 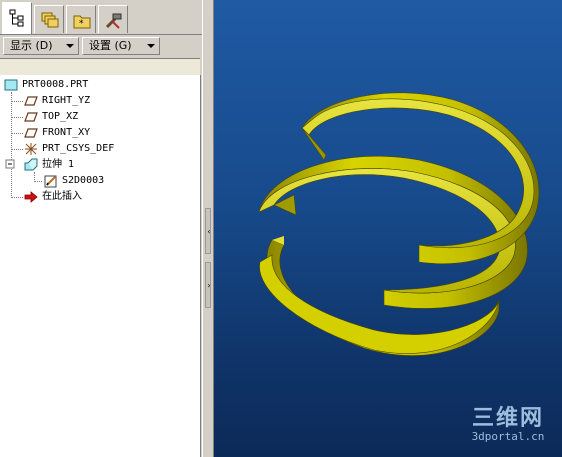 I want to click on panel-tabs: *, so click(x=101, y=17).